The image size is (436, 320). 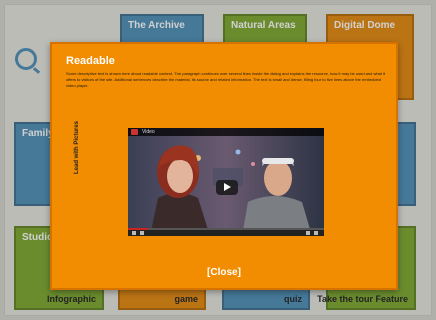 What do you see at coordinates (224, 273) in the screenshot?
I see `close-button: [Close]` at bounding box center [224, 273].